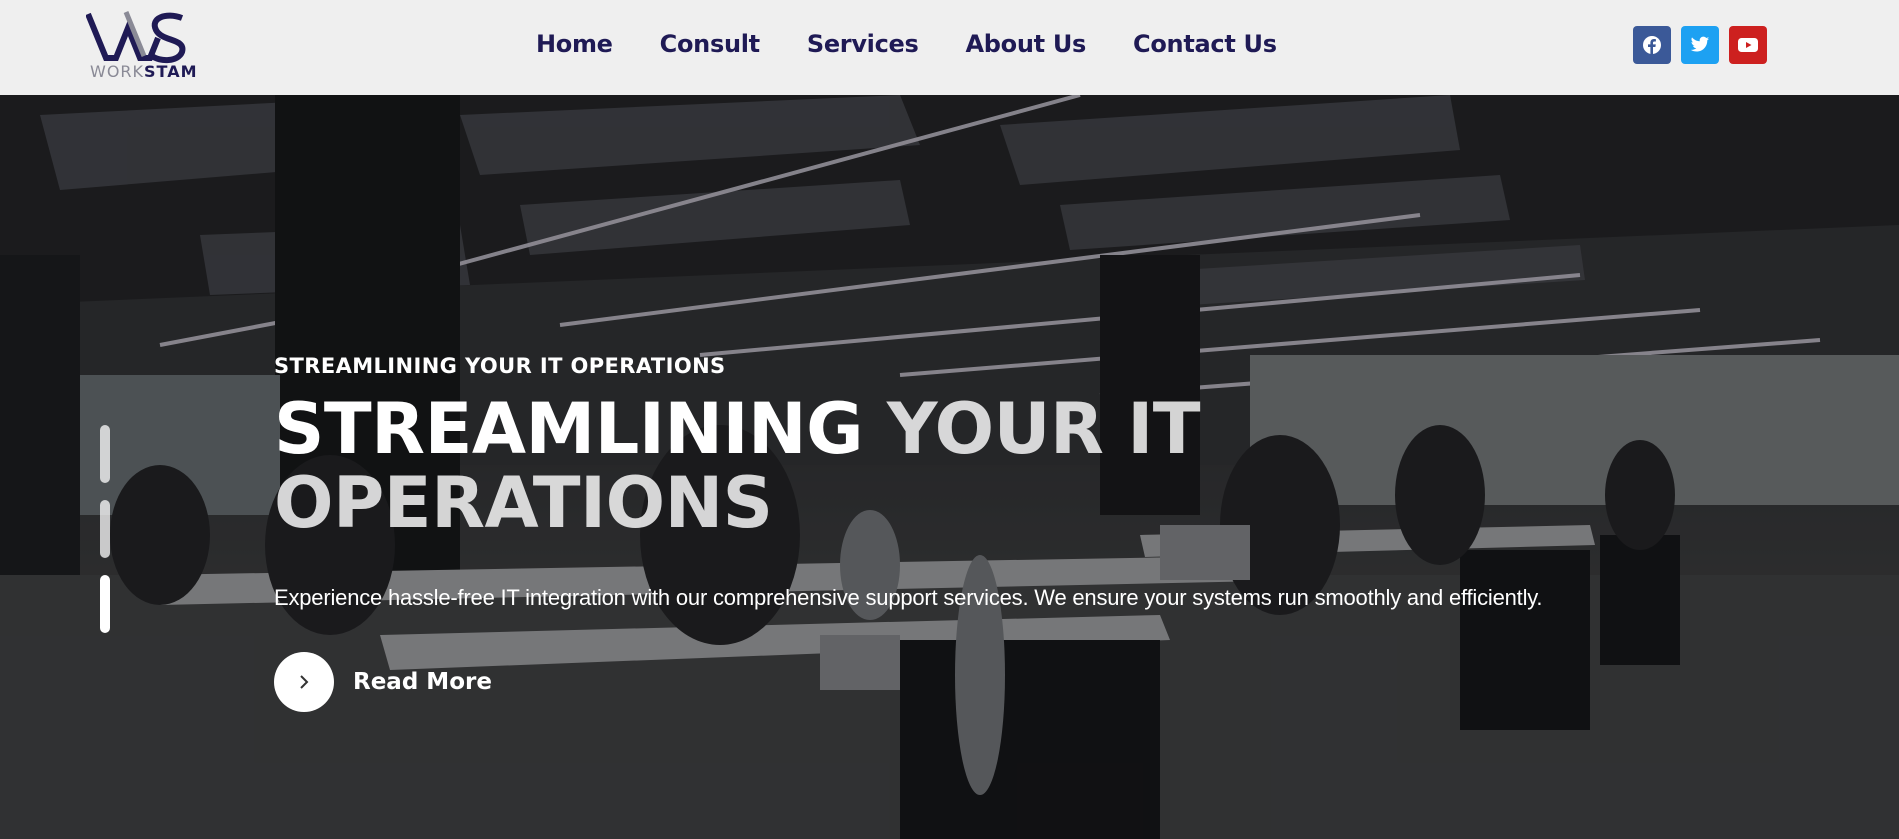 Image resolution: width=1899 pixels, height=839 pixels. Describe the element at coordinates (171, 71) in the screenshot. I see `brand-name-part2: STAM` at that location.